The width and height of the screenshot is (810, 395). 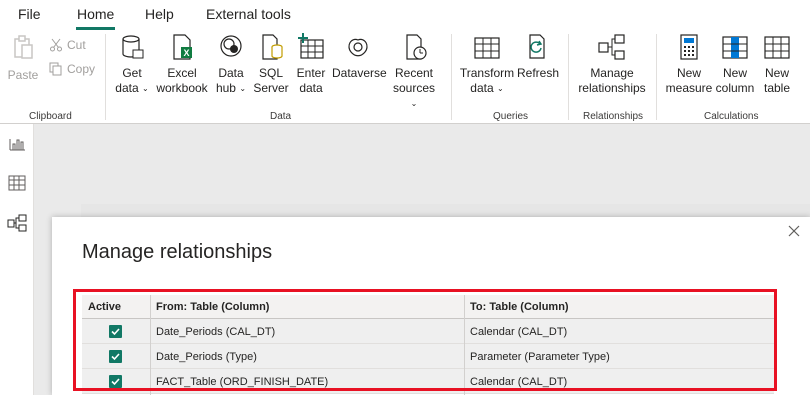 I want to click on report-view-icon, so click(x=17, y=144).